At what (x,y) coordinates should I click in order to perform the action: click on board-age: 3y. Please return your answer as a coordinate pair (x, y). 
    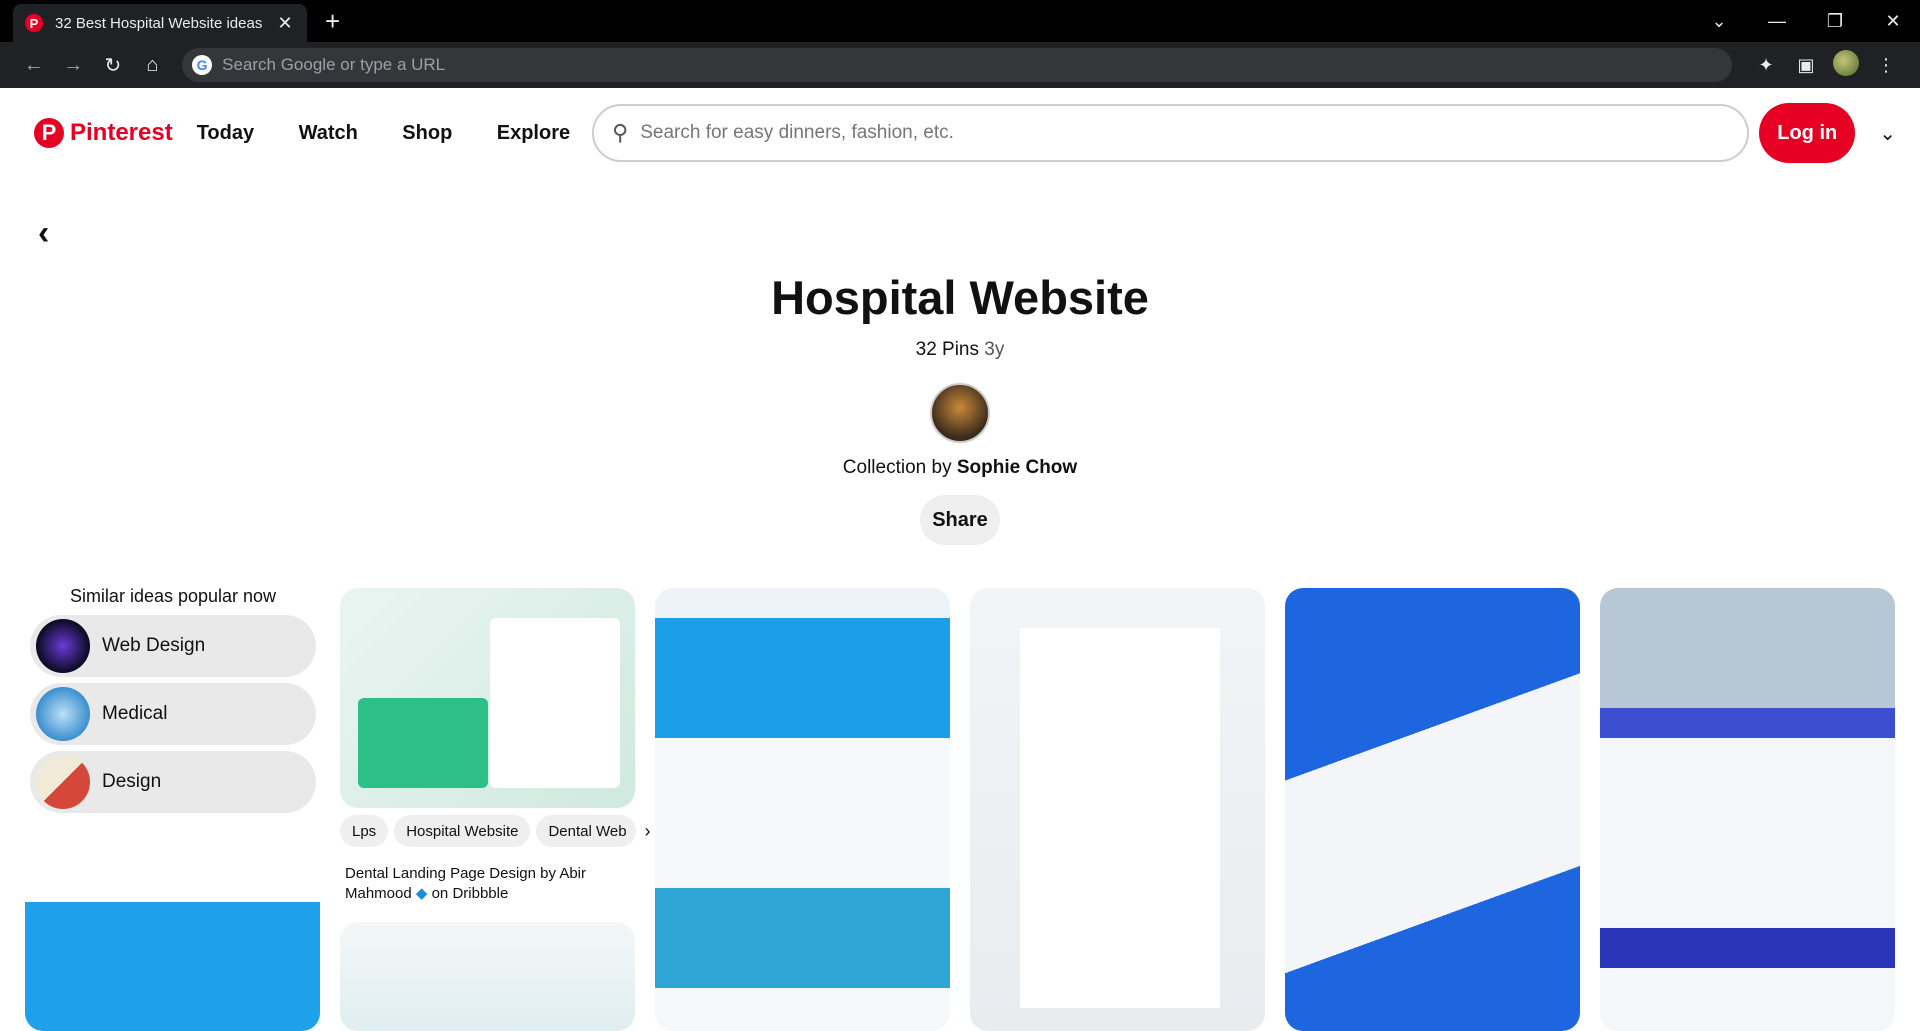
    Looking at the image, I should click on (994, 349).